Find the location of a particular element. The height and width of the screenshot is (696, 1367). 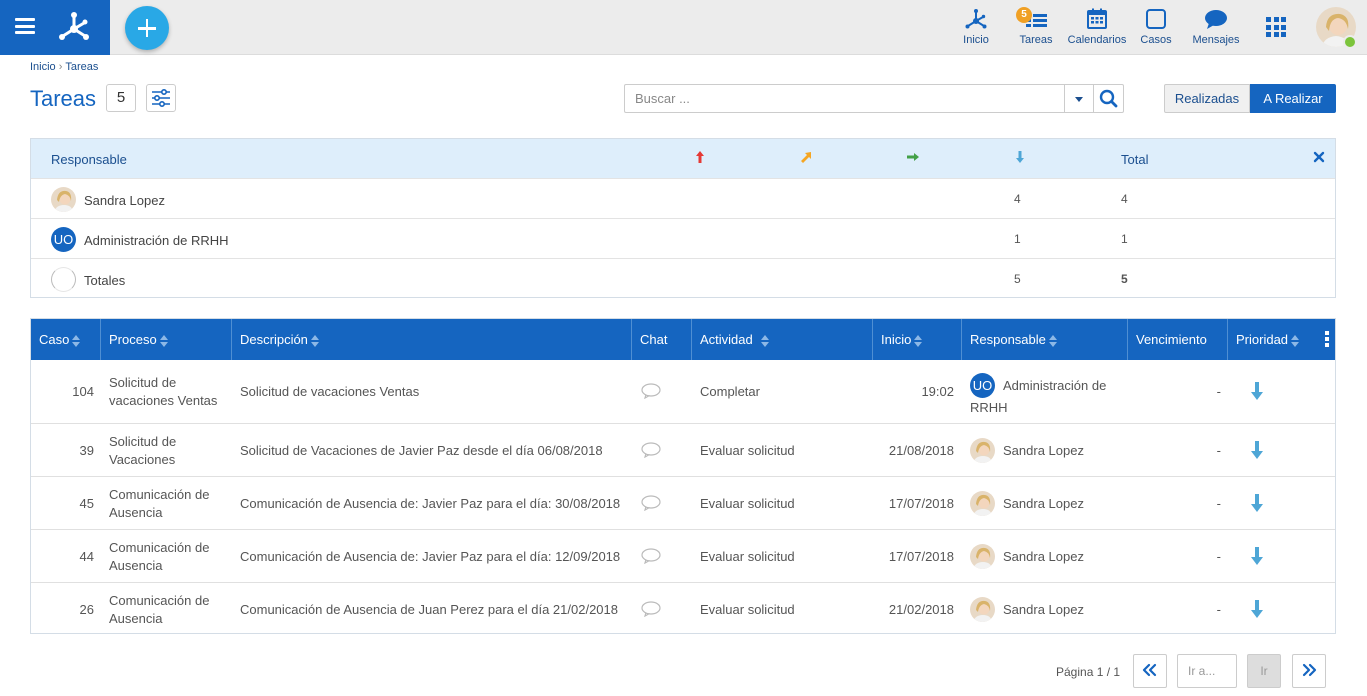

cell-case: 104 is located at coordinates (83, 391).